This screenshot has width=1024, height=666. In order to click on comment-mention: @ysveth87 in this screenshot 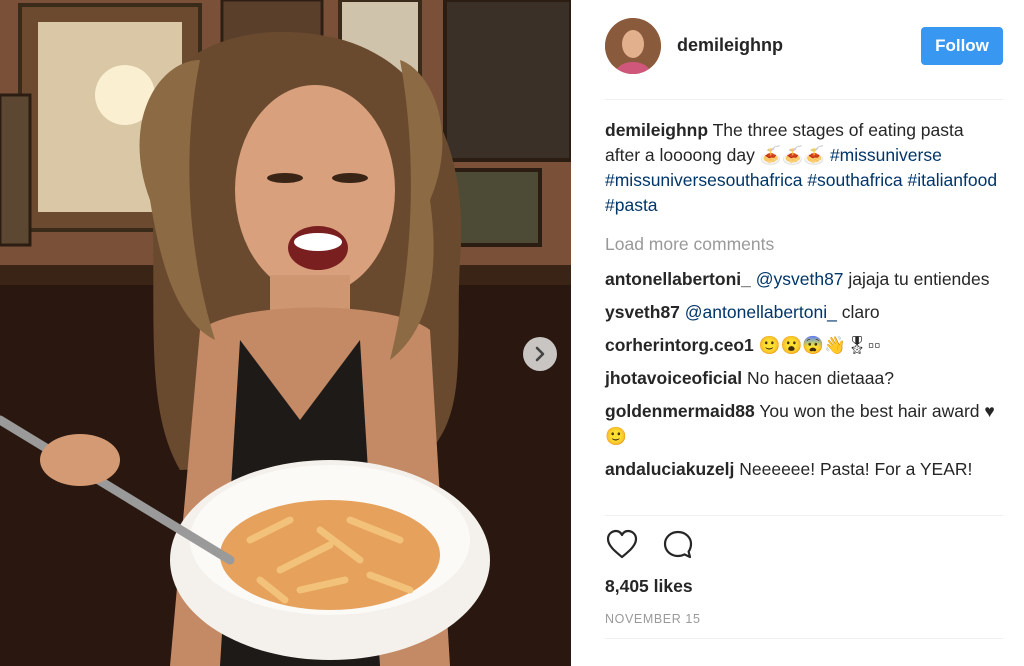, I will do `click(800, 279)`.